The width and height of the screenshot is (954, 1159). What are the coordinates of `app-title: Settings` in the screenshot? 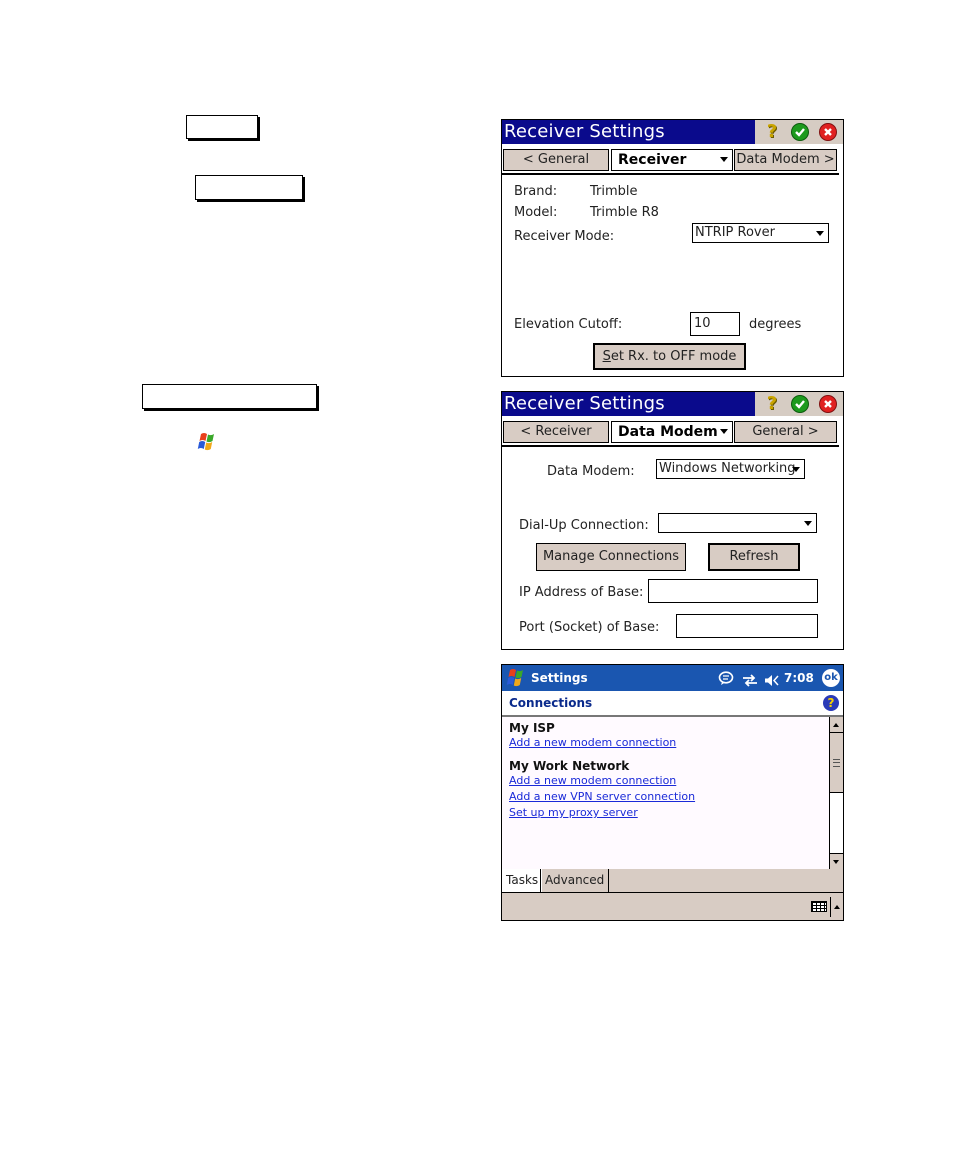 It's located at (559, 678).